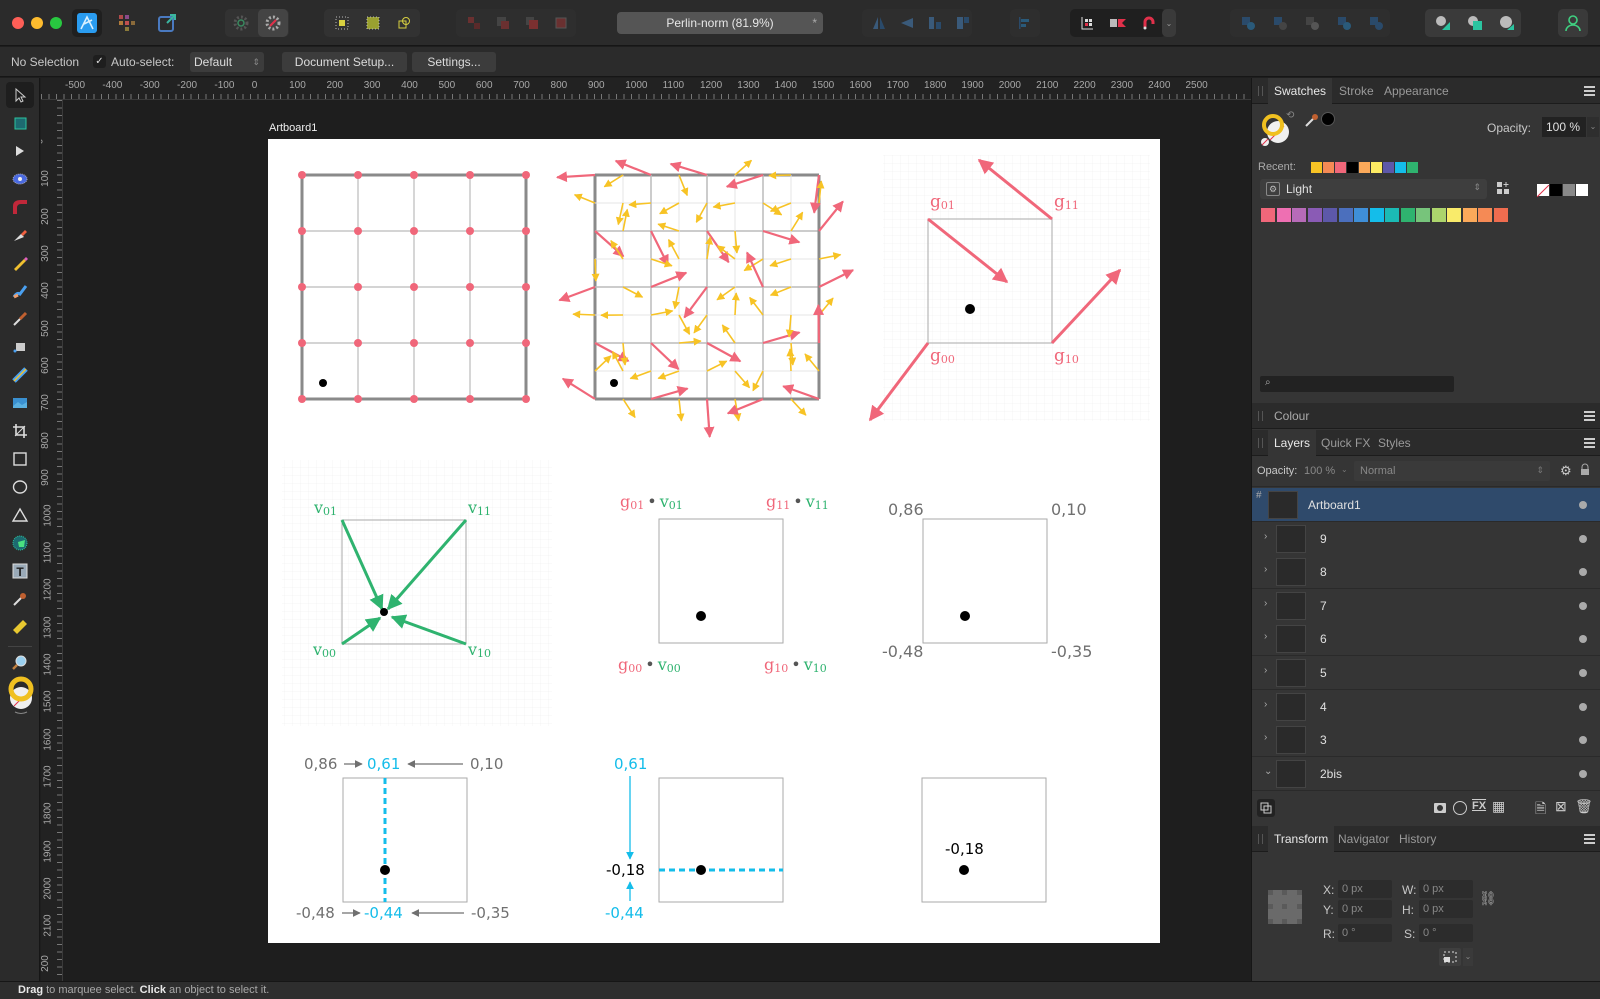  I want to click on minimize-window-button, so click(37, 23).